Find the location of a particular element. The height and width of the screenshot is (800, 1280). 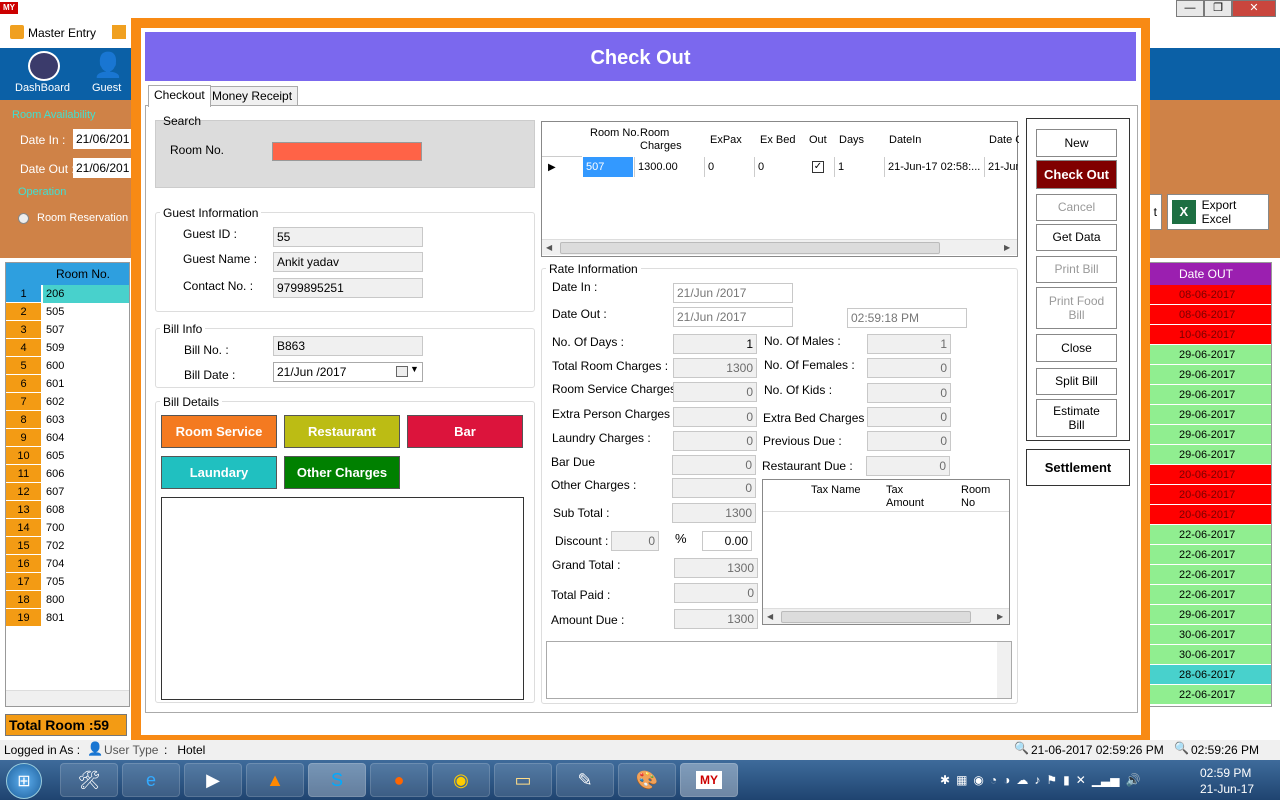

settlement-button: Settlement is located at coordinates (1078, 467).